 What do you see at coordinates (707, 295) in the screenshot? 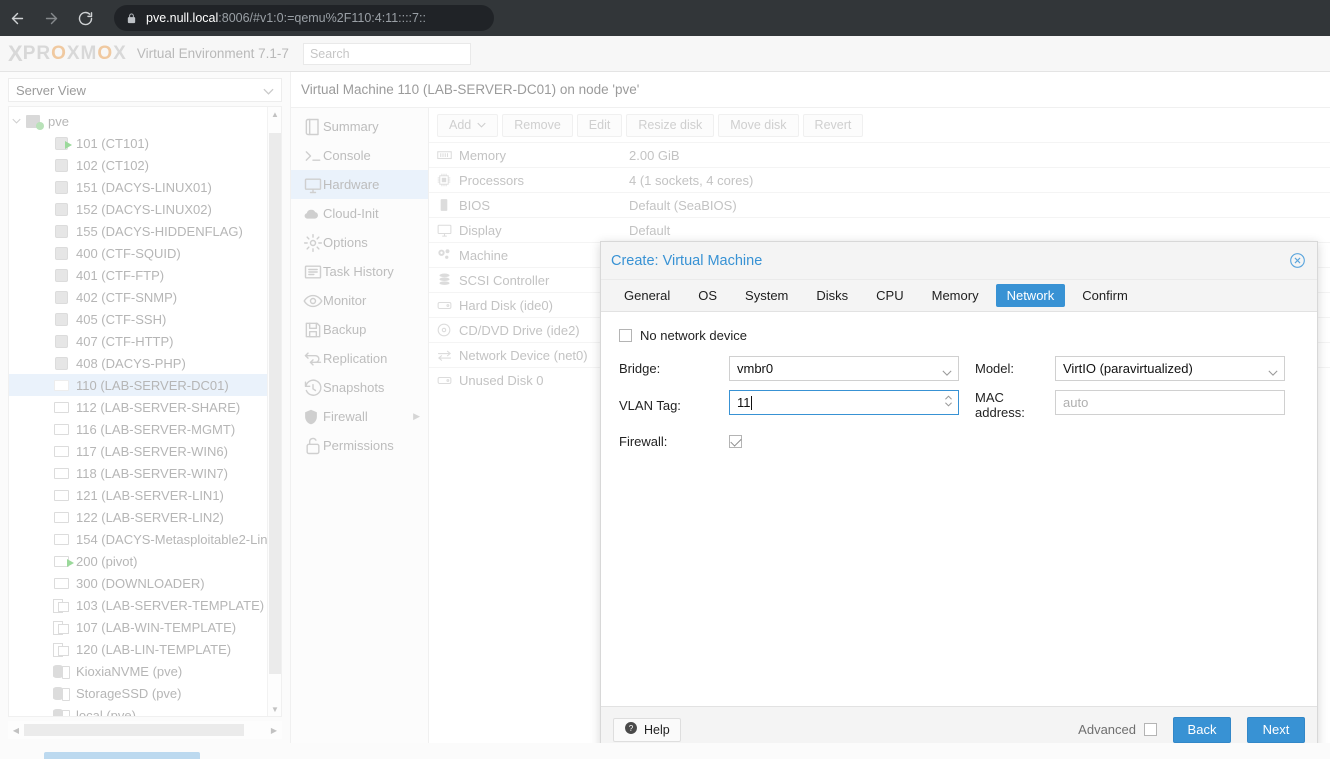
I see `tab-os: OS` at bounding box center [707, 295].